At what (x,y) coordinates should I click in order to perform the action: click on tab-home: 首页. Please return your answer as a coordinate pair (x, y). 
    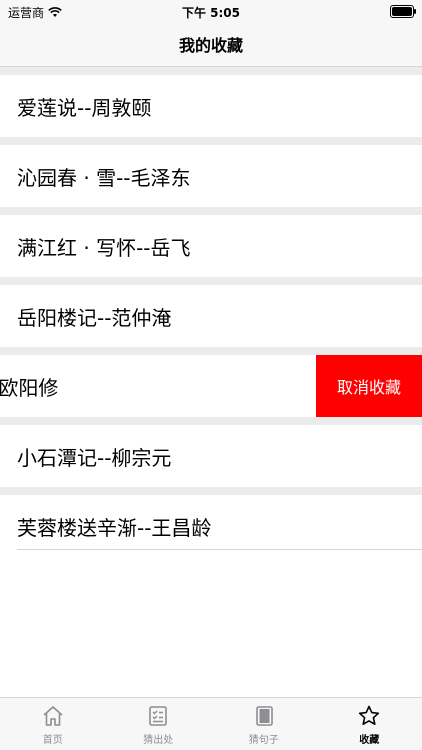
    Looking at the image, I should click on (53, 724).